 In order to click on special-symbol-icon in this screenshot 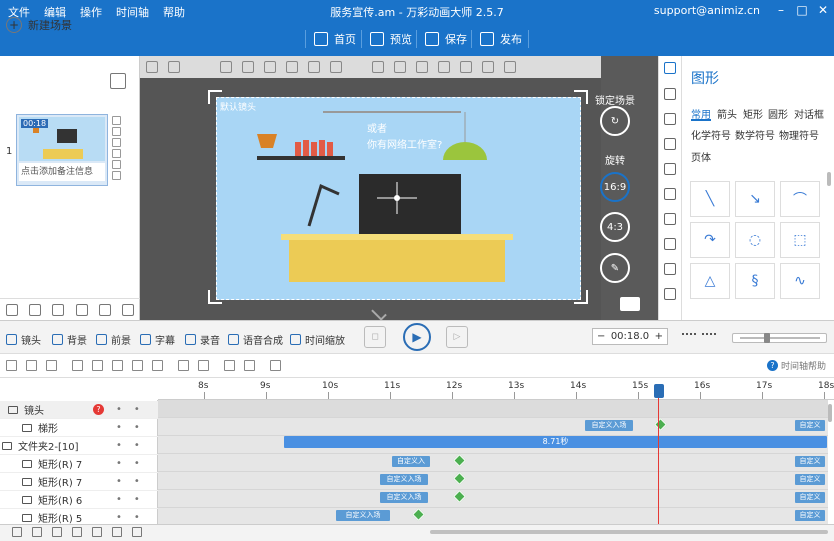, I will do `click(670, 169)`.